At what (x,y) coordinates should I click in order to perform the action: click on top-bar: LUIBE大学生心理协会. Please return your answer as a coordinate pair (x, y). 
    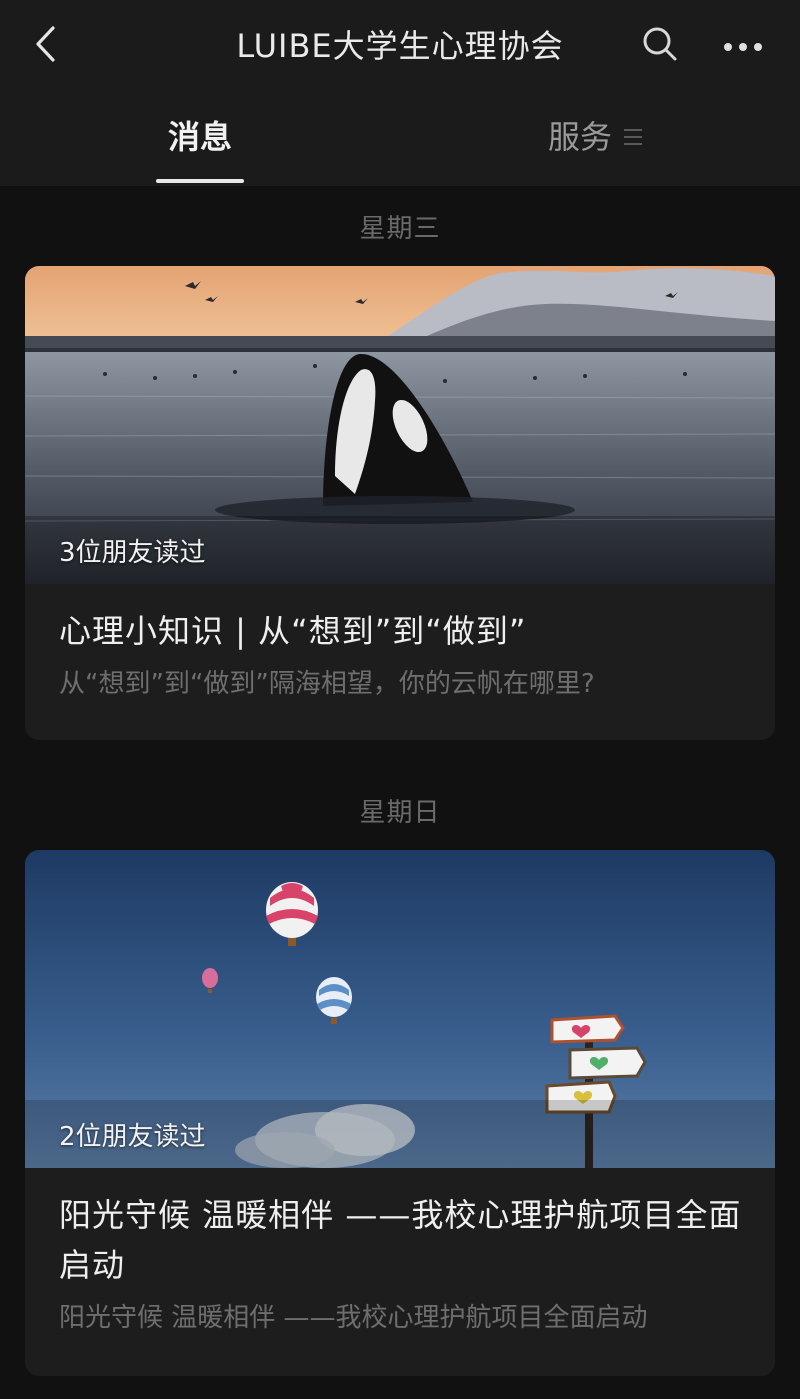
    Looking at the image, I should click on (400, 46).